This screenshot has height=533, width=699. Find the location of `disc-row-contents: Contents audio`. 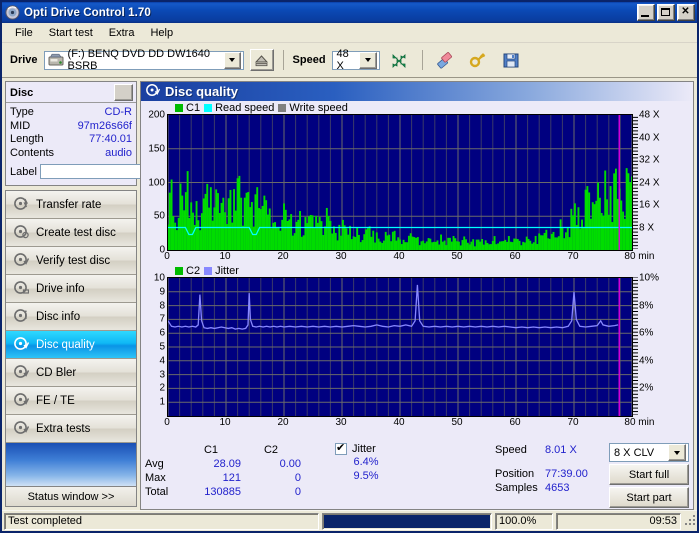

disc-row-contents: Contents audio is located at coordinates (71, 154).